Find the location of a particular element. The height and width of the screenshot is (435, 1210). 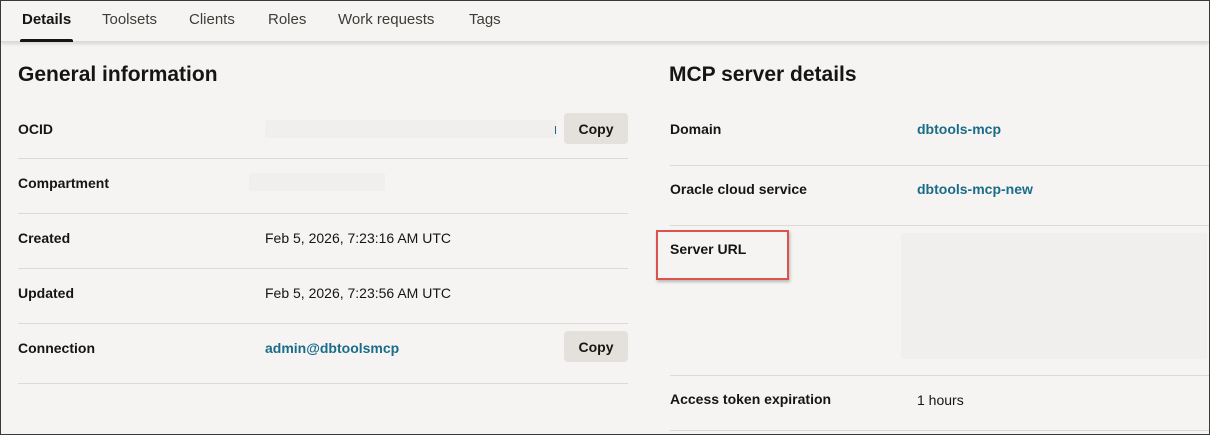

server-url-highlight-box is located at coordinates (722, 255).